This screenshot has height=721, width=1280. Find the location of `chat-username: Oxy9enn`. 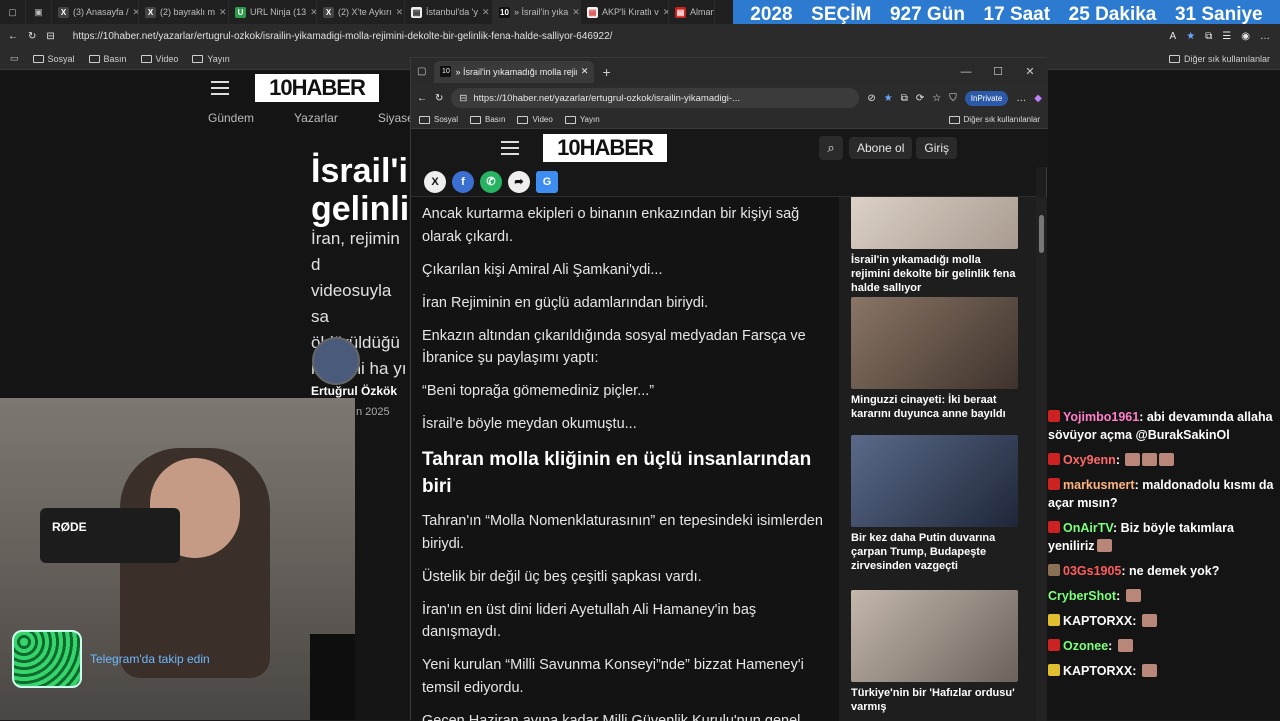

chat-username: Oxy9enn is located at coordinates (1089, 460).